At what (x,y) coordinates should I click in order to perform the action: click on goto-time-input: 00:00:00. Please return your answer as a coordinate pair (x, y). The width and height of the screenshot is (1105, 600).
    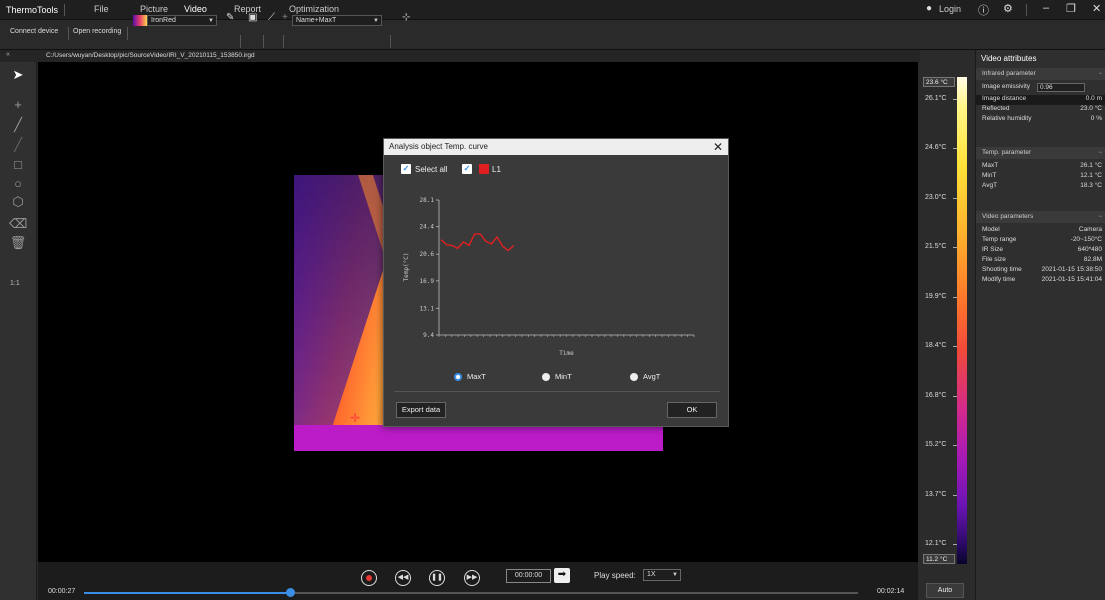
    Looking at the image, I should click on (528, 576).